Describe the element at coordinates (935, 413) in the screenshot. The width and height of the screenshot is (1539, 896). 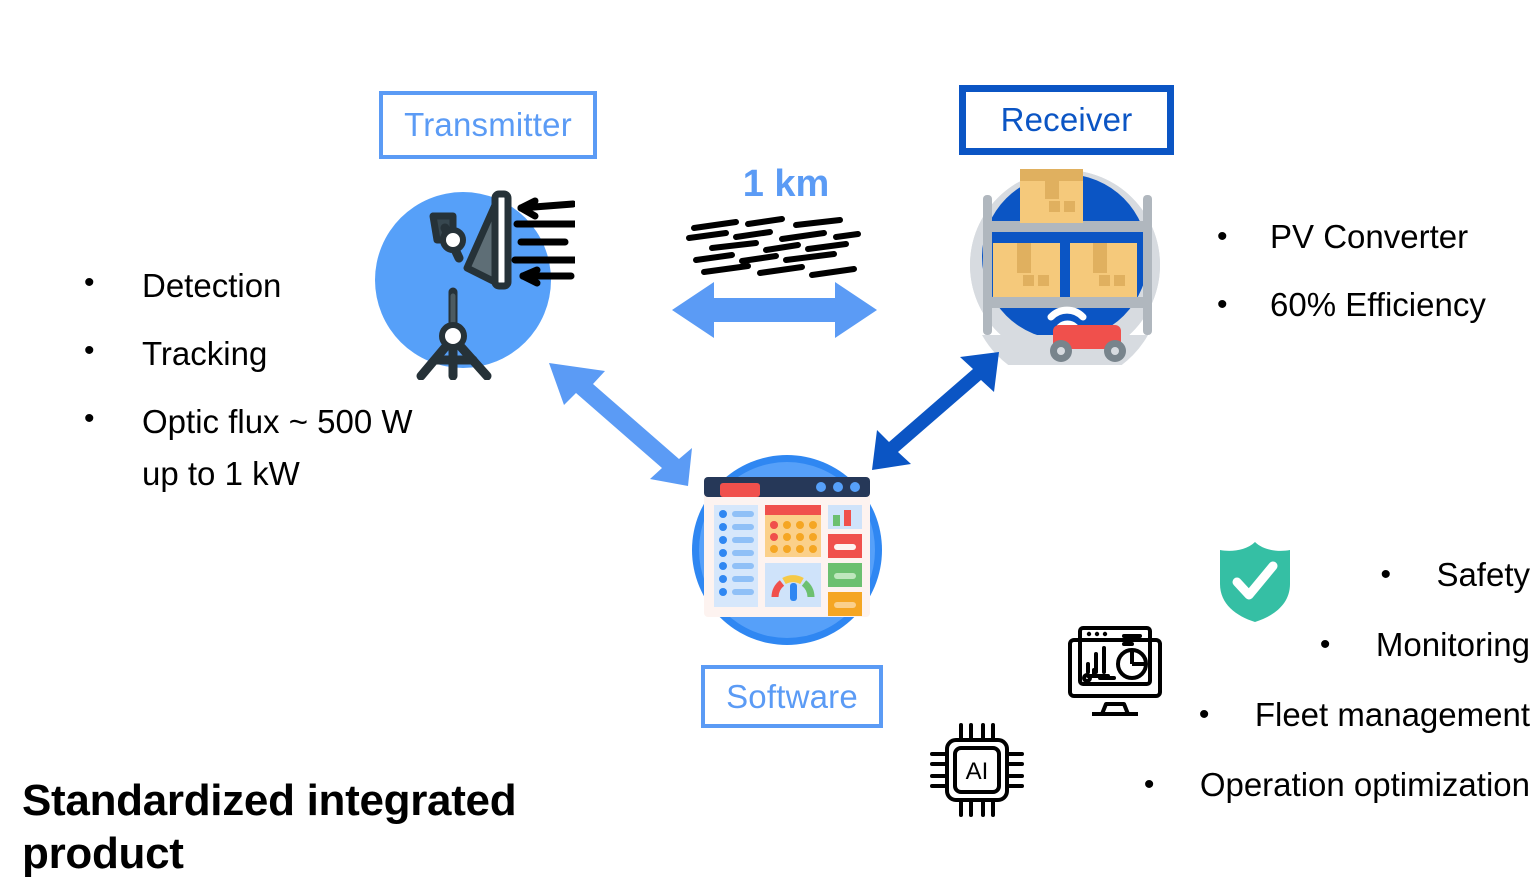
I see `bidirectional-arrow-receiver-software` at that location.